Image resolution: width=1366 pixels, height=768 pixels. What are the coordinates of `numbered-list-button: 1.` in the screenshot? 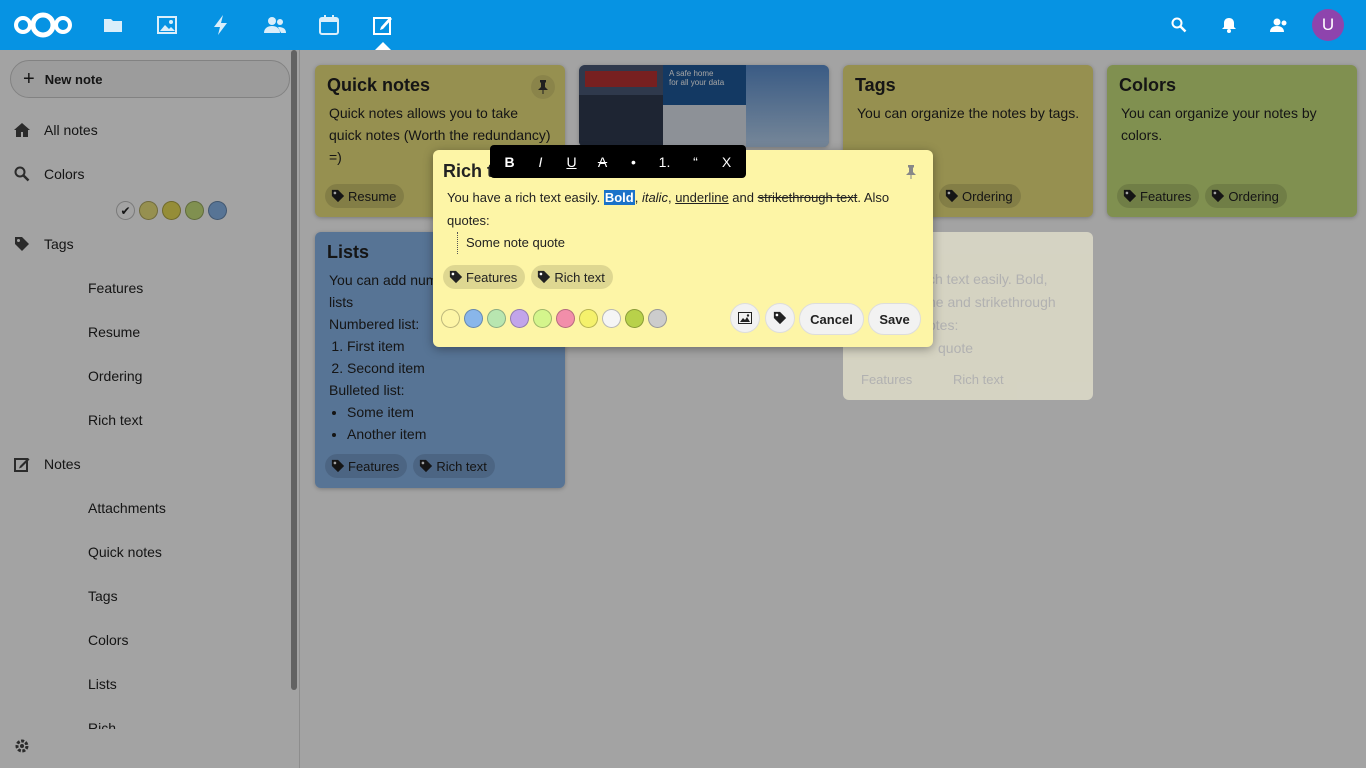 It's located at (665, 162).